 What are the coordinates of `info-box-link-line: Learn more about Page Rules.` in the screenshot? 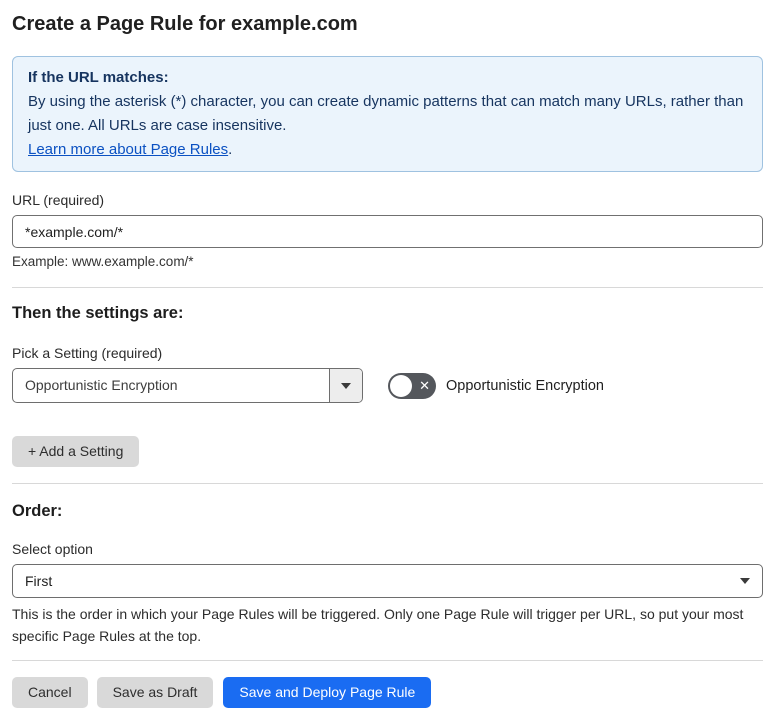 It's located at (387, 150).